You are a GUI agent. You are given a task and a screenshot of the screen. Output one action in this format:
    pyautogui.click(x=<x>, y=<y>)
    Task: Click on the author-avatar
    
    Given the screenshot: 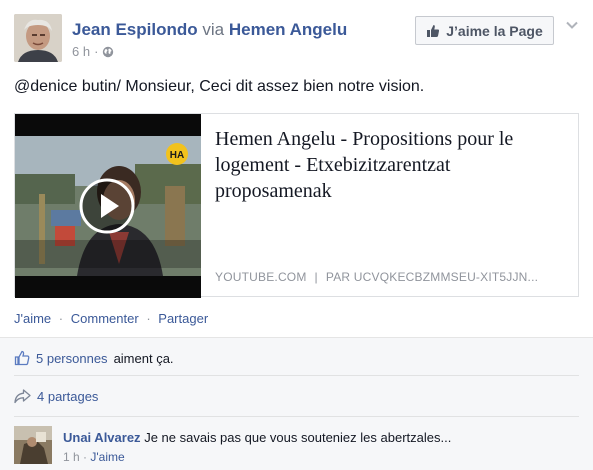 What is the action you would take?
    pyautogui.click(x=38, y=38)
    